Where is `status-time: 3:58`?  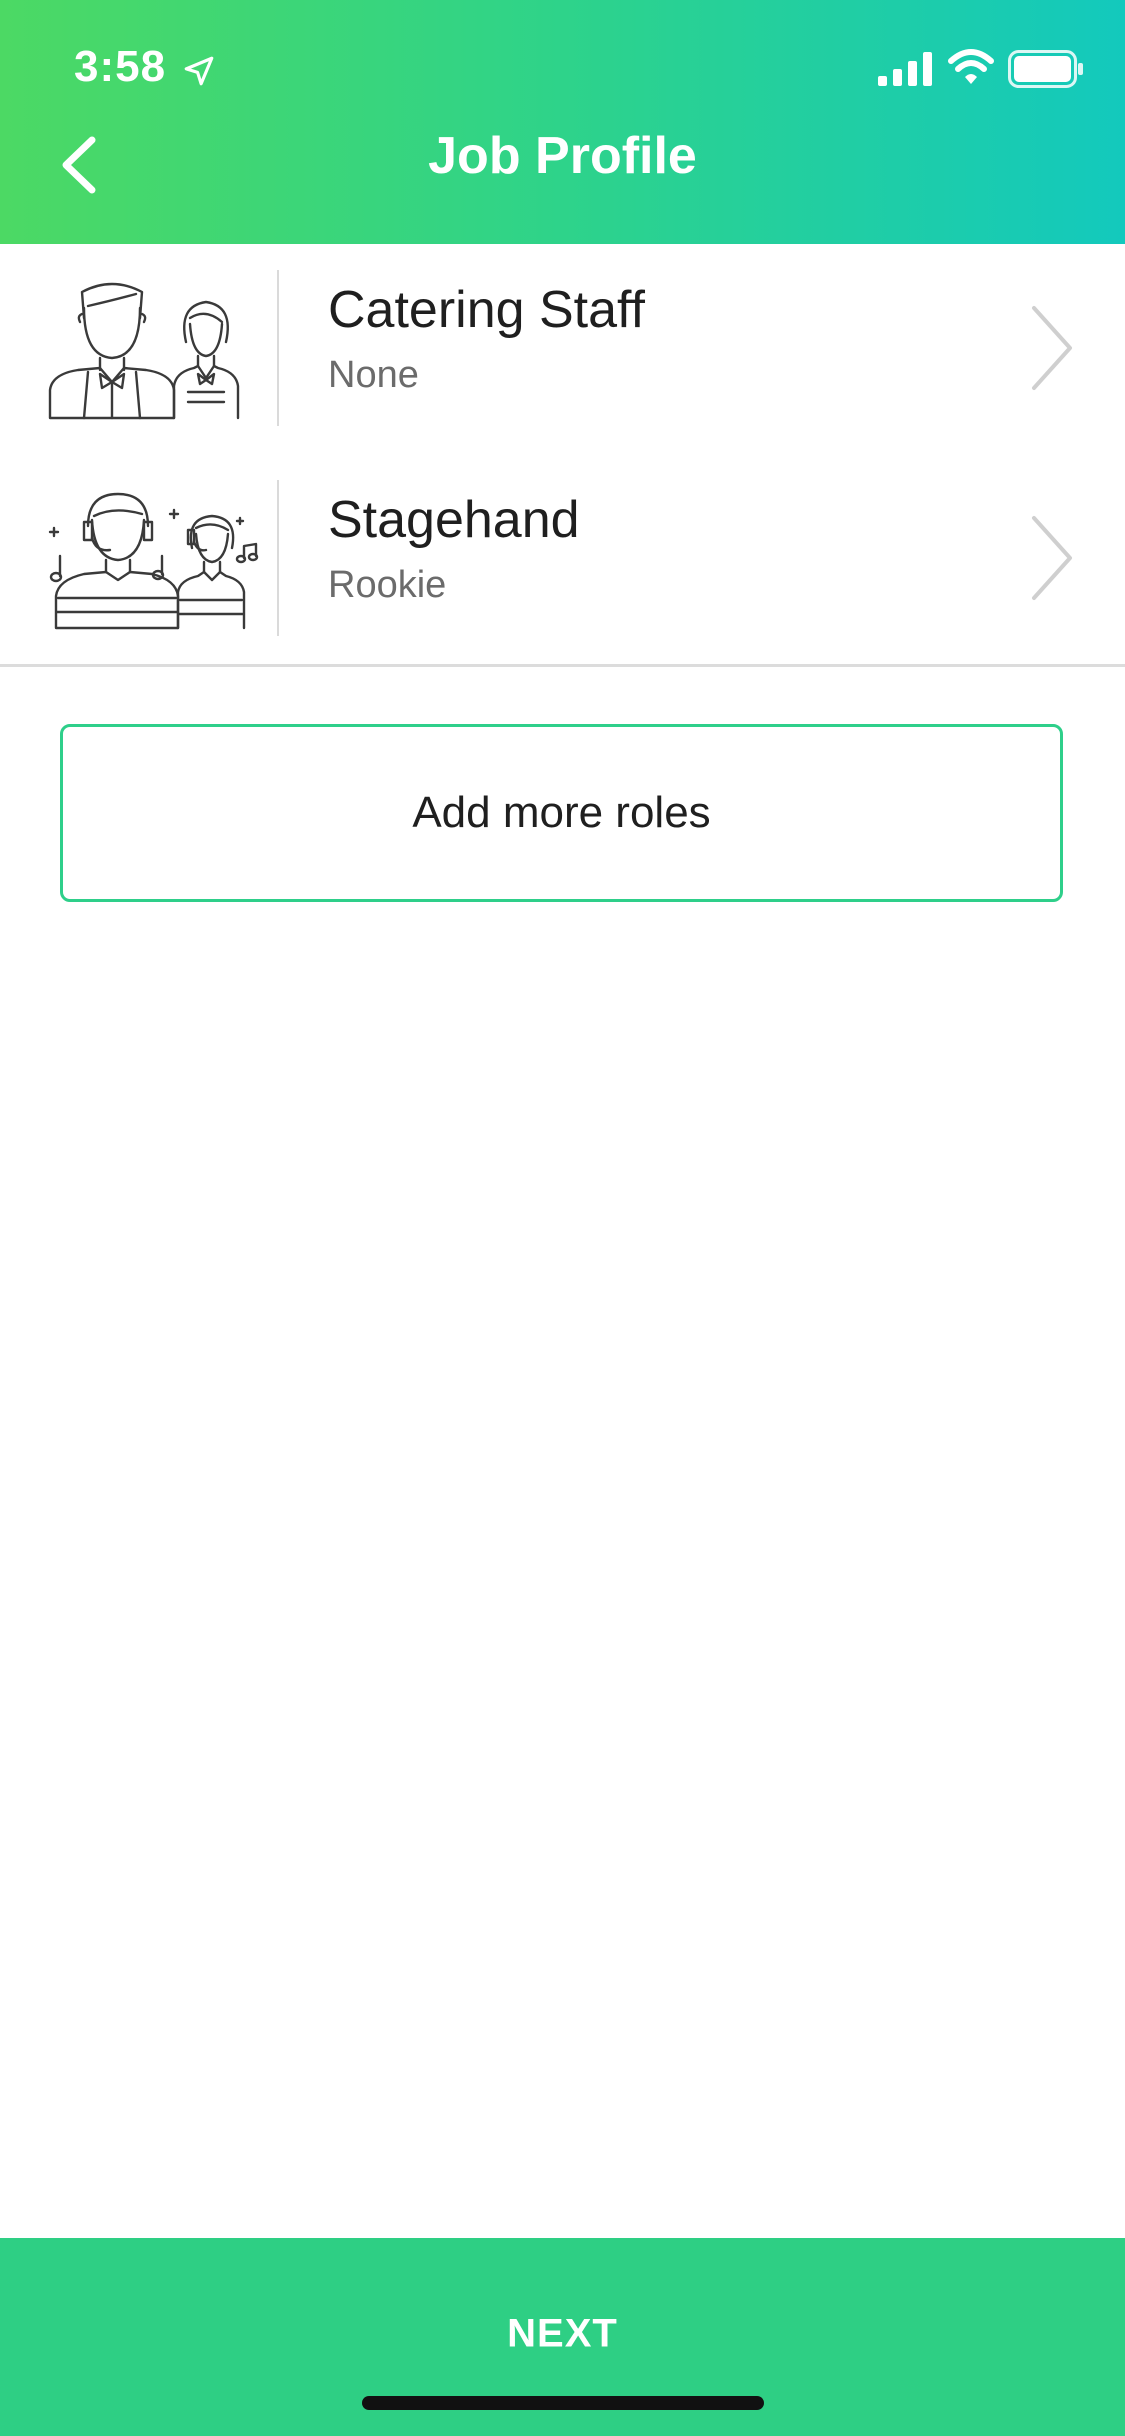
status-time: 3:58 is located at coordinates (120, 66).